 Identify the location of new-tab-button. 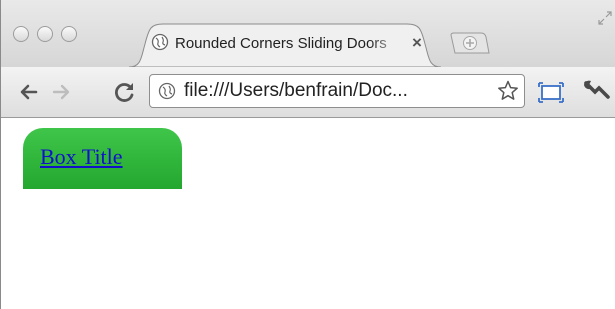
(470, 43).